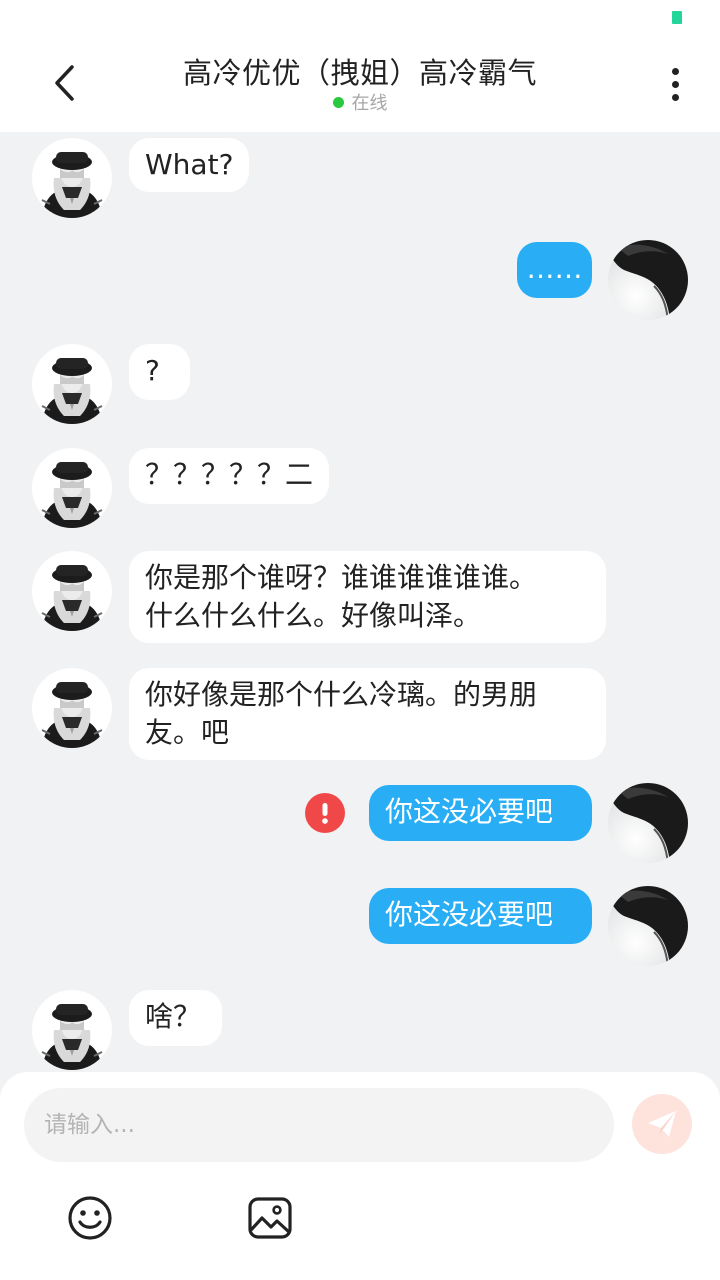  Describe the element at coordinates (319, 1125) in the screenshot. I see `message-input` at that location.